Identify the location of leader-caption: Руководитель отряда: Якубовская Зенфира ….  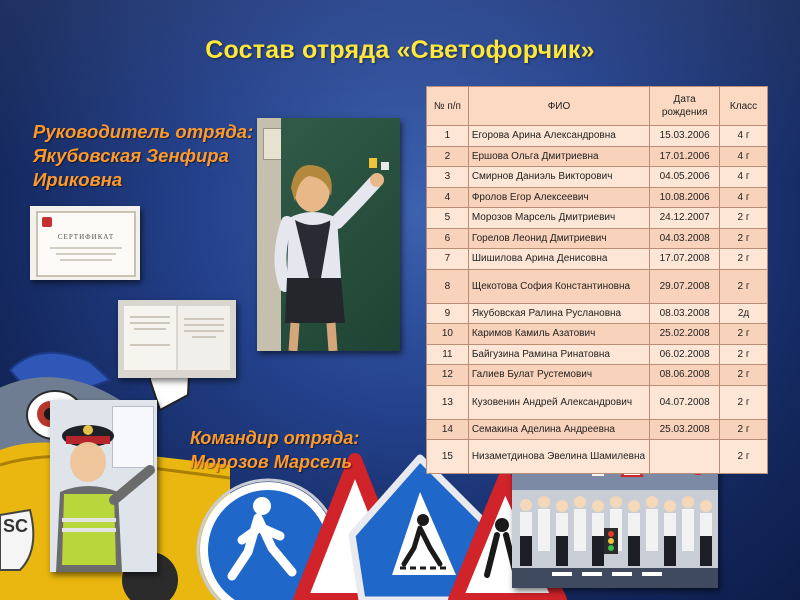
(143, 156).